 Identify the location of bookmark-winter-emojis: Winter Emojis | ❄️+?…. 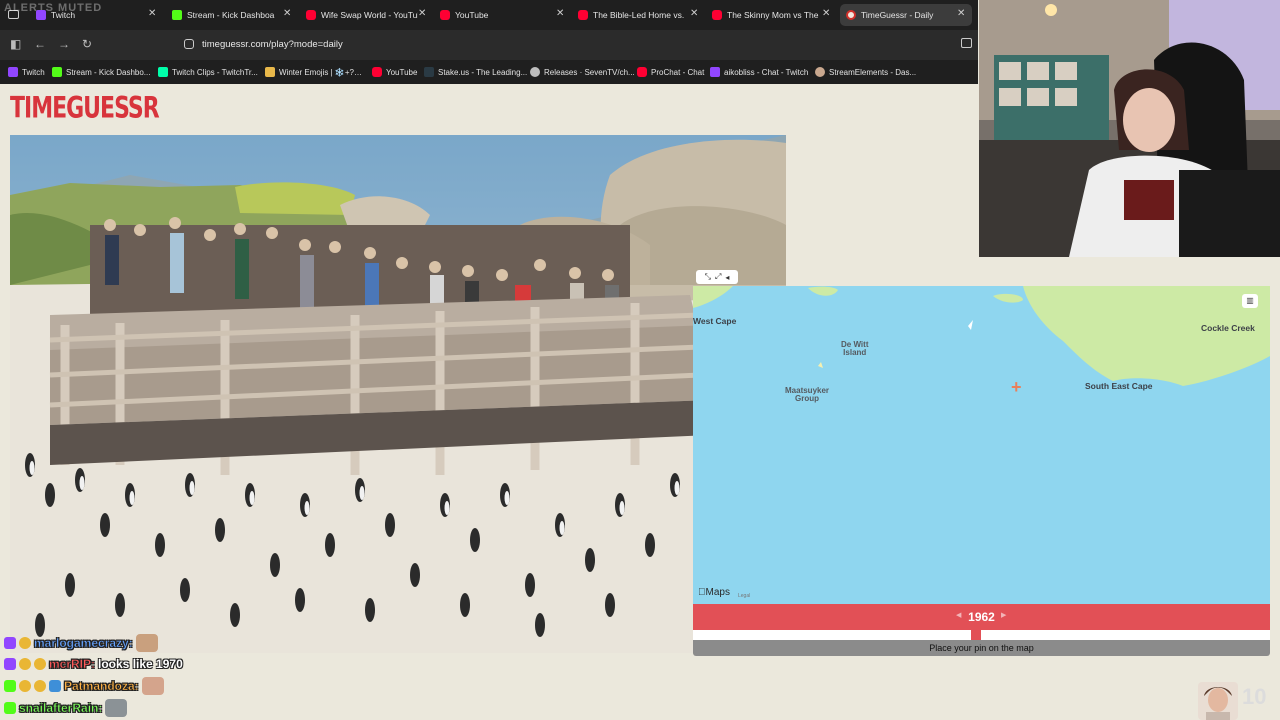
(313, 72).